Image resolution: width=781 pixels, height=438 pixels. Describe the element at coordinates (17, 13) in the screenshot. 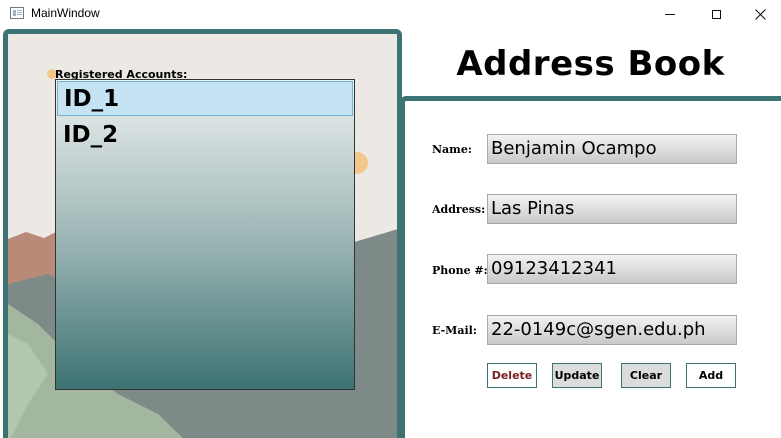

I see `app-window-icon` at that location.